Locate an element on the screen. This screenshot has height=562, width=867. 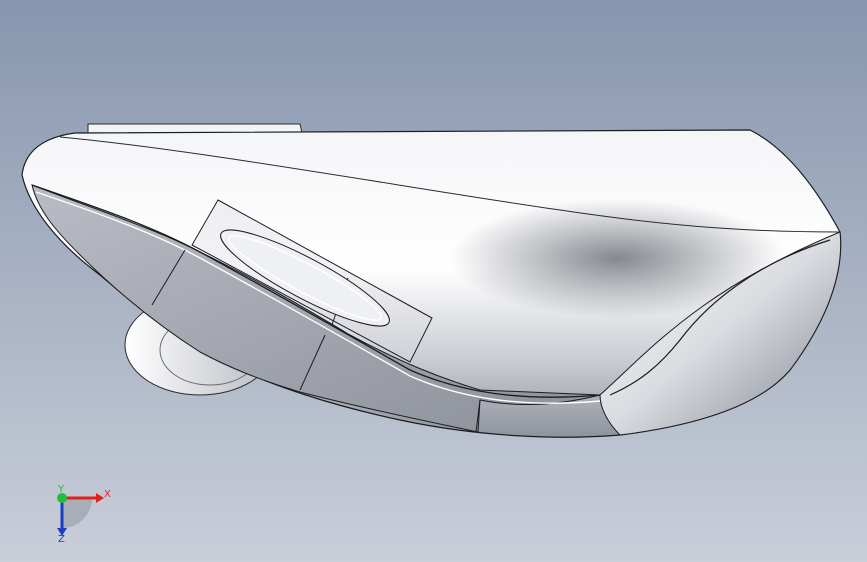
y-axis-label: Y is located at coordinates (61, 489).